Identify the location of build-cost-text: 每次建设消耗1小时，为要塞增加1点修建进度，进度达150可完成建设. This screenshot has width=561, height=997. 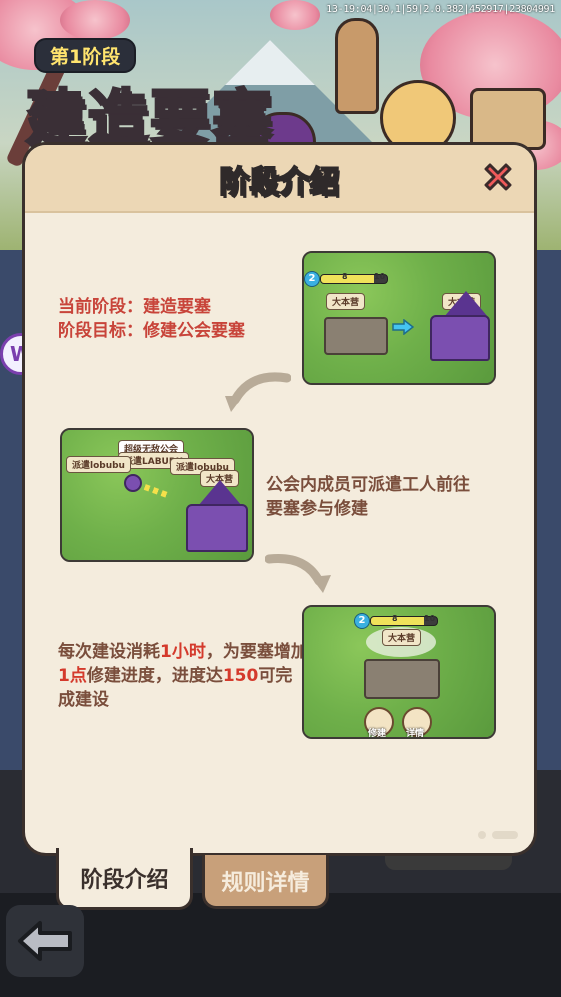
(183, 676).